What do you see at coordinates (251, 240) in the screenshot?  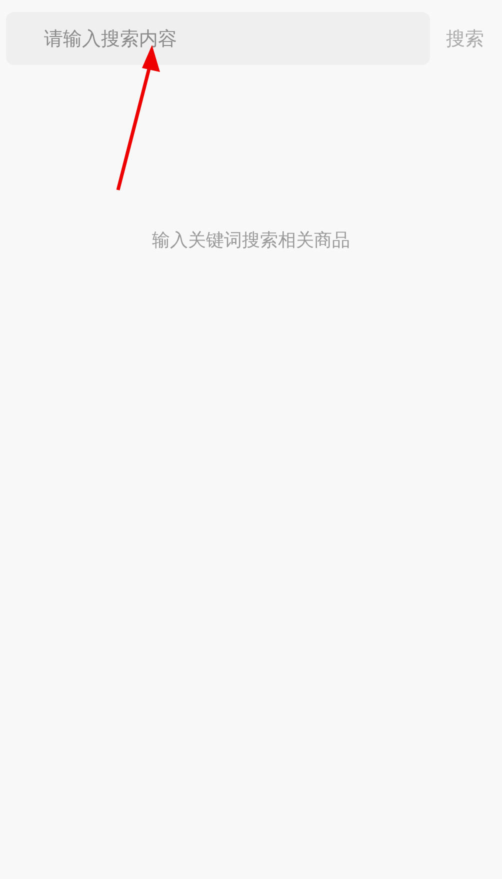 I see `empty-message: 输入关键词搜索相关商品` at bounding box center [251, 240].